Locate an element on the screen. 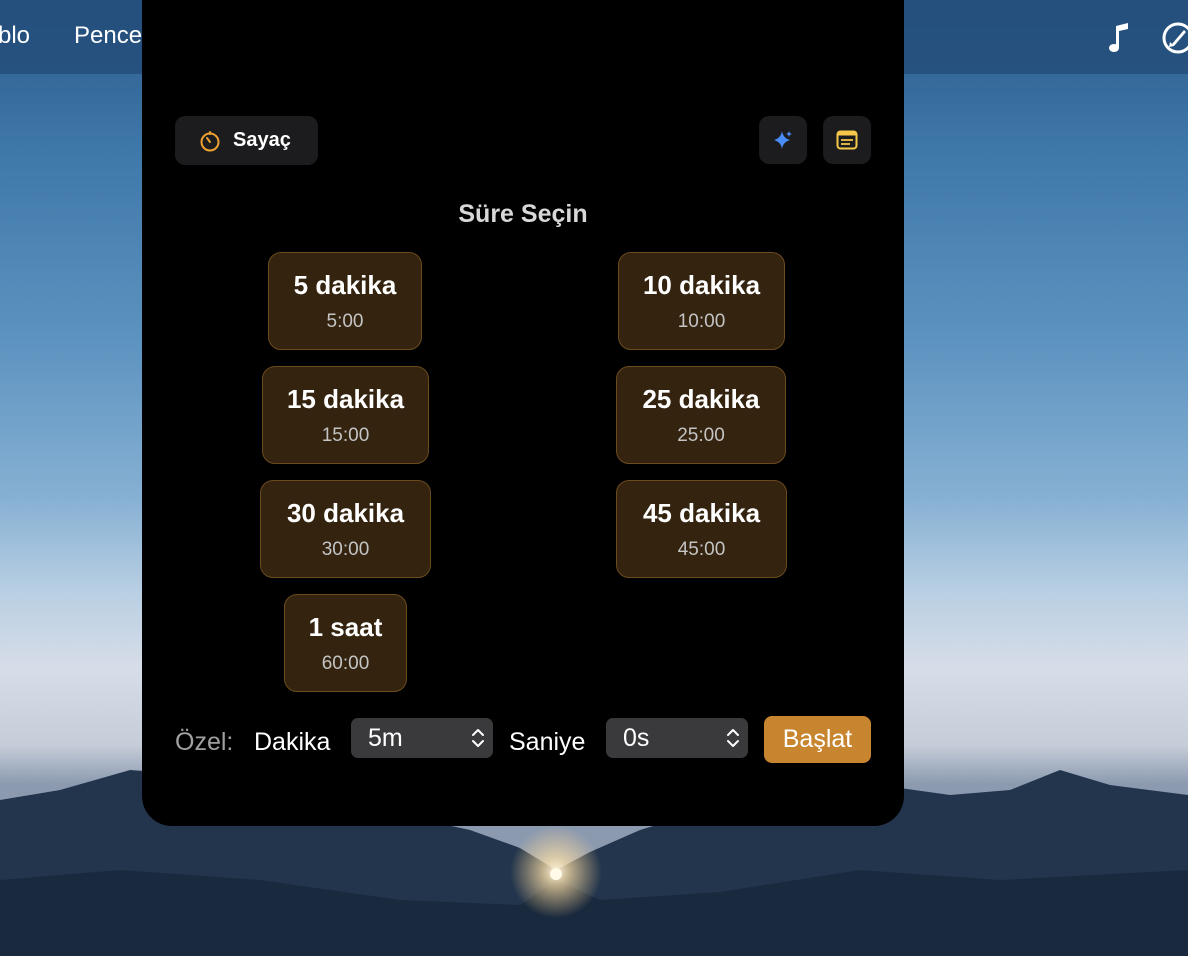  preset-time: 60:00 is located at coordinates (345, 663).